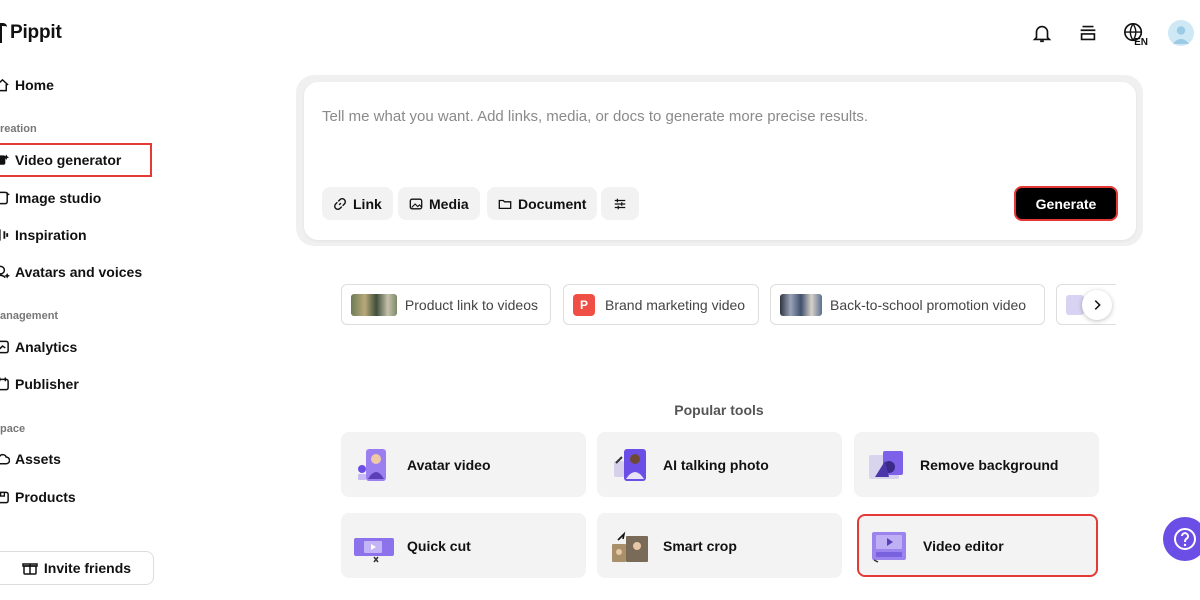  I want to click on tool-label: Video editor, so click(963, 545).